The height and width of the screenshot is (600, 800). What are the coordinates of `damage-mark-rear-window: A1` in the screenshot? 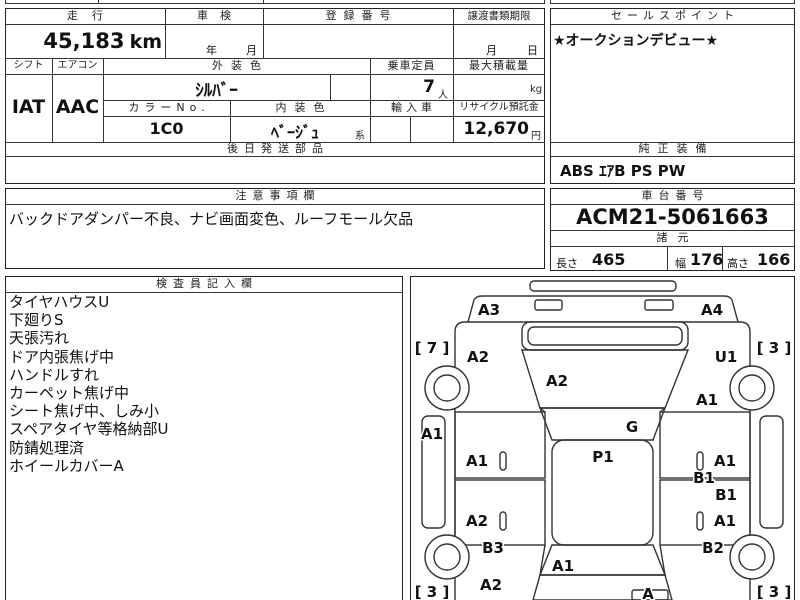 It's located at (563, 566).